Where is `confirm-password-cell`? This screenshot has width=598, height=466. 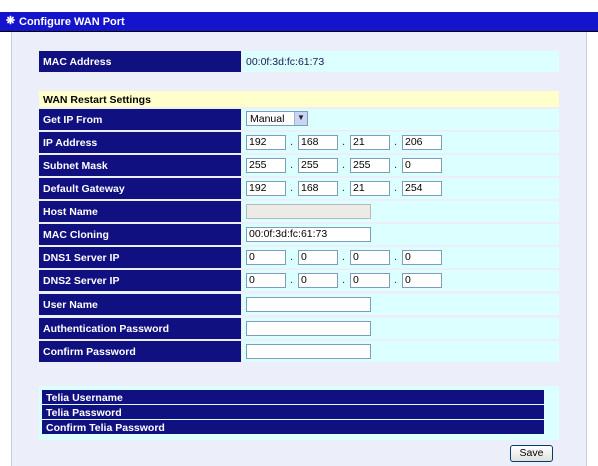
confirm-password-cell is located at coordinates (400, 351).